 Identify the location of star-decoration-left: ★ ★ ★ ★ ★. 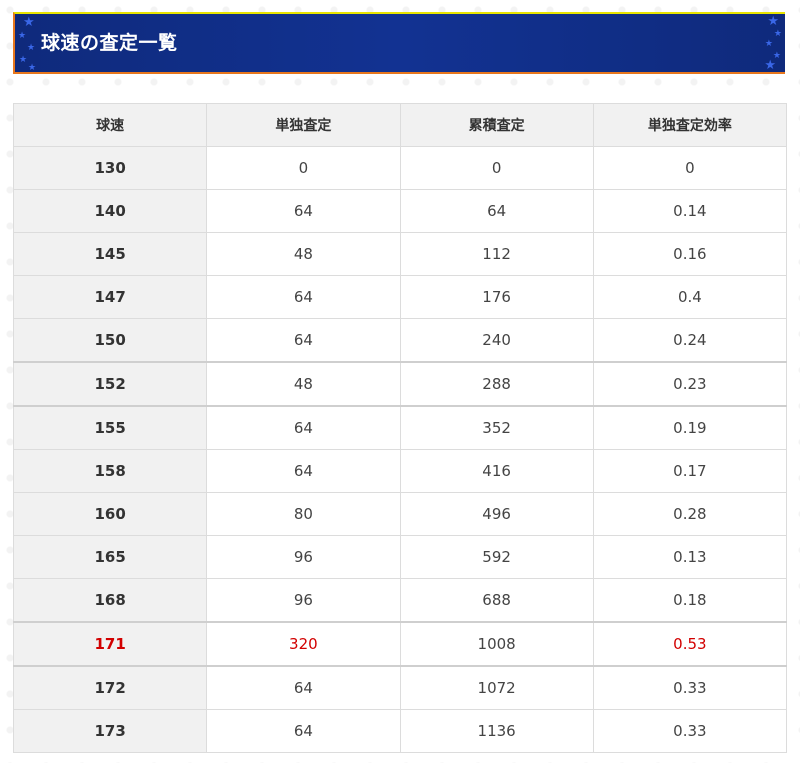
(28, 43).